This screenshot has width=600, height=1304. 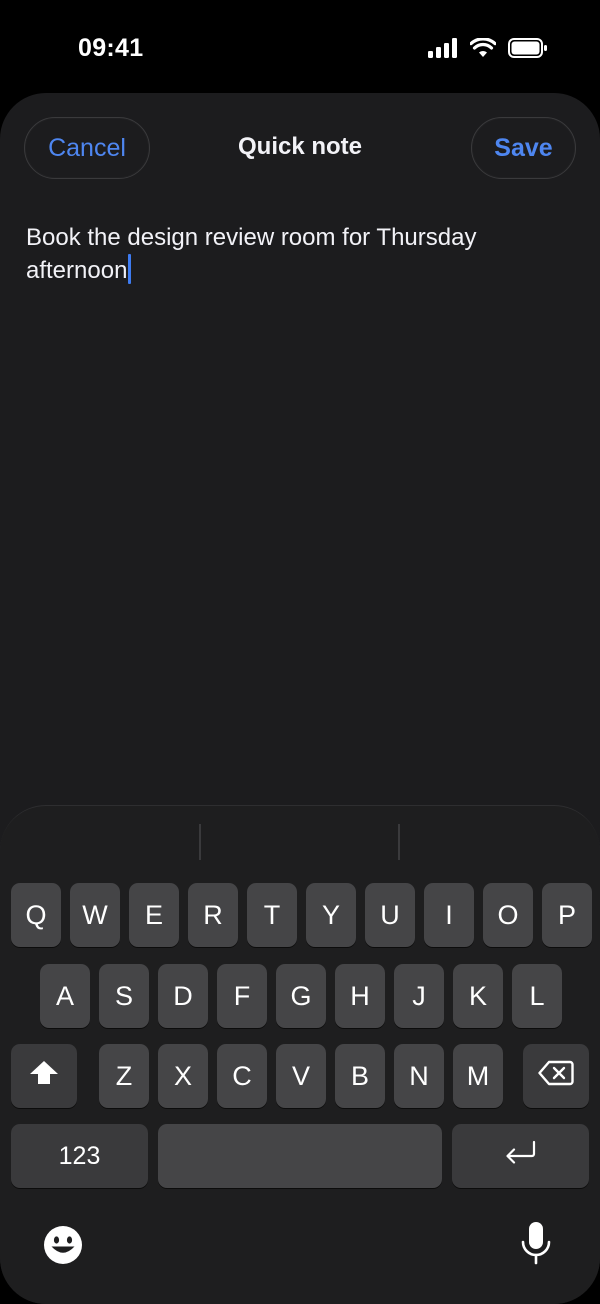 I want to click on key-a: A, so click(x=65, y=996).